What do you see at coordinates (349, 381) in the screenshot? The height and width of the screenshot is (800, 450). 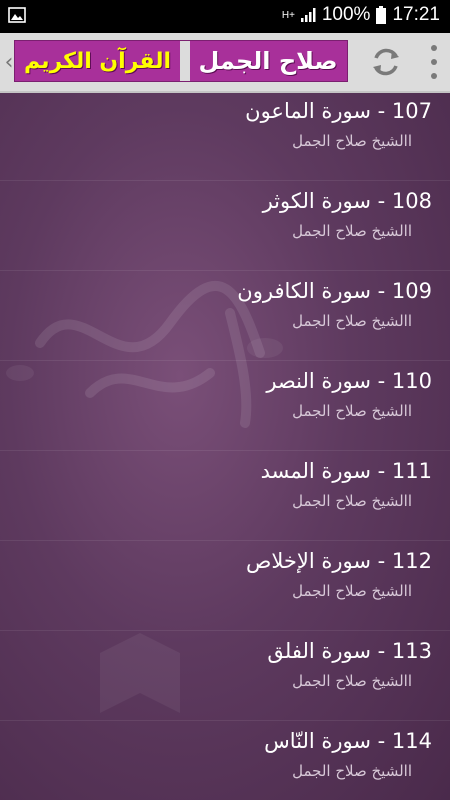 I see `surah-title: 110 - سورة النصر` at bounding box center [349, 381].